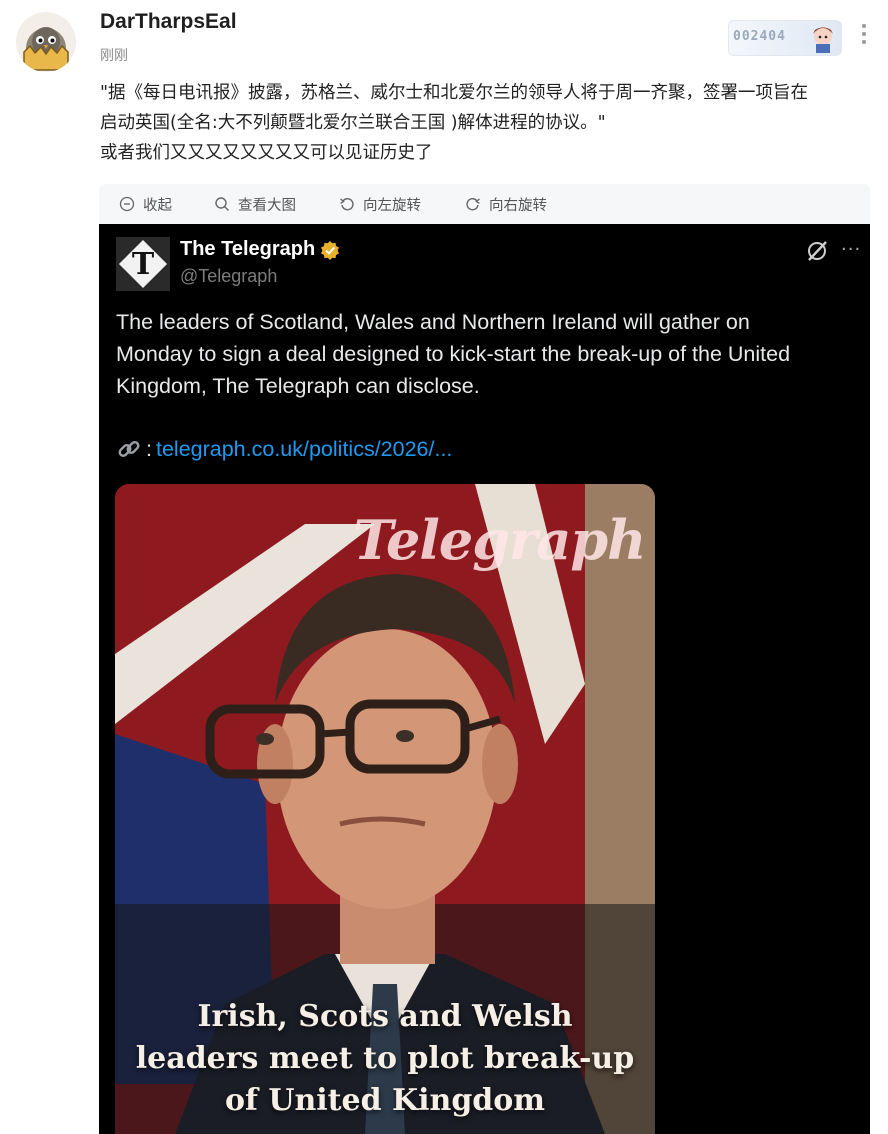 Image resolution: width=888 pixels, height=1134 pixels. What do you see at coordinates (267, 205) in the screenshot?
I see `view-large-label: 查看大图` at bounding box center [267, 205].